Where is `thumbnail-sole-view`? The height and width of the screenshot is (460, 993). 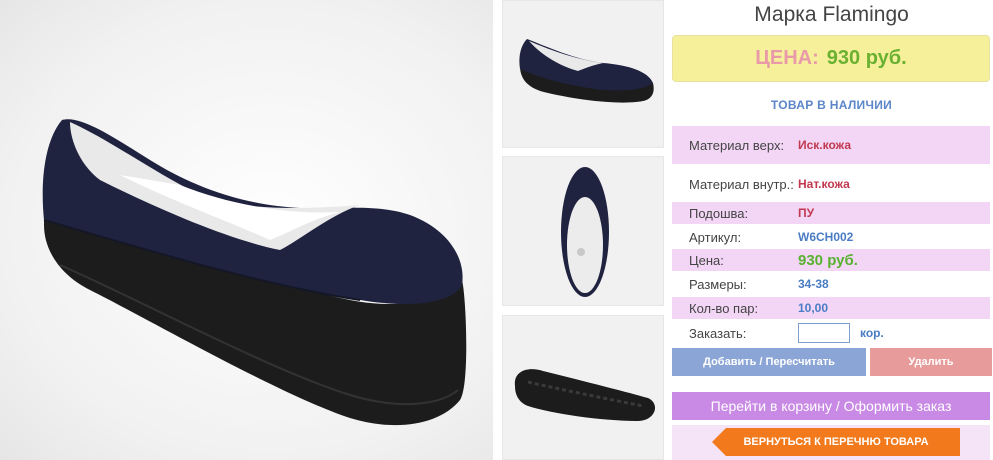 thumbnail-sole-view is located at coordinates (583, 387).